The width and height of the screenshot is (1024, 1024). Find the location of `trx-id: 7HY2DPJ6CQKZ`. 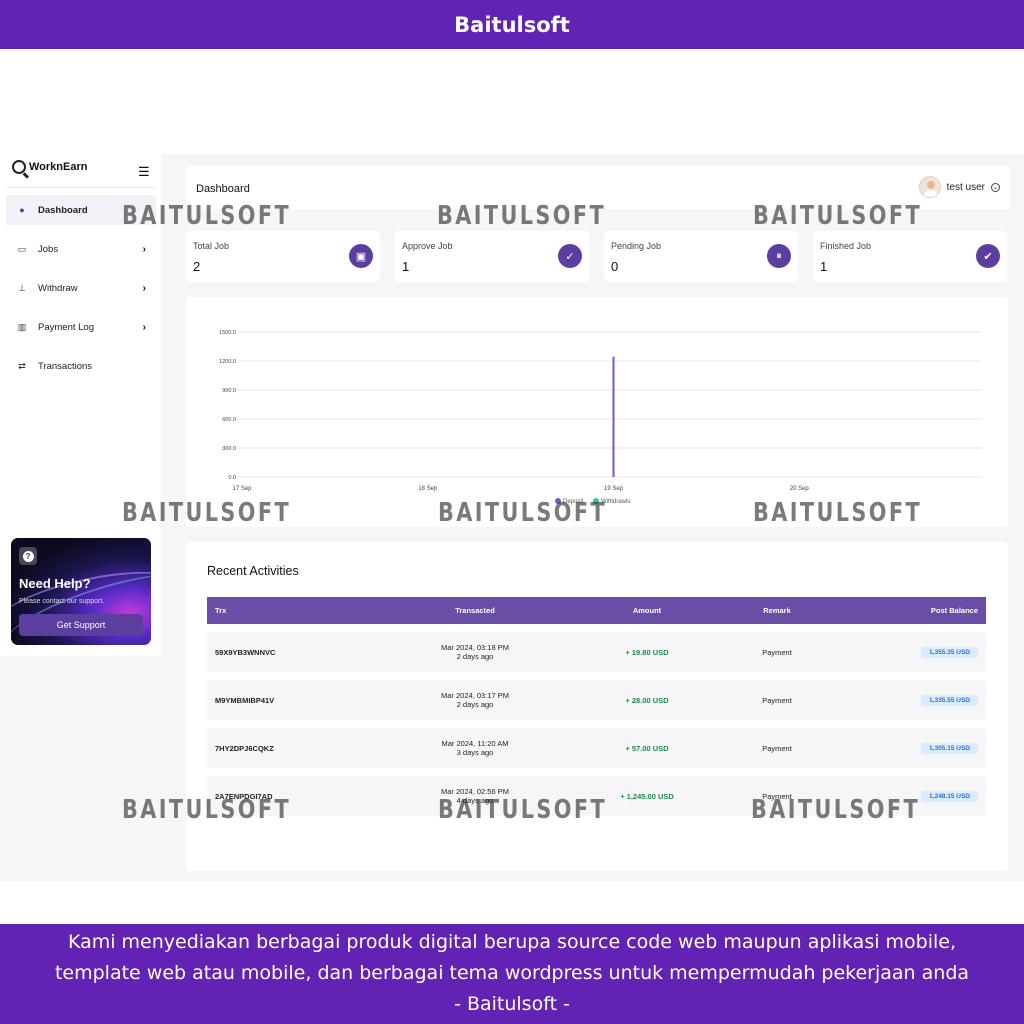

trx-id: 7HY2DPJ6CQKZ is located at coordinates (244, 748).